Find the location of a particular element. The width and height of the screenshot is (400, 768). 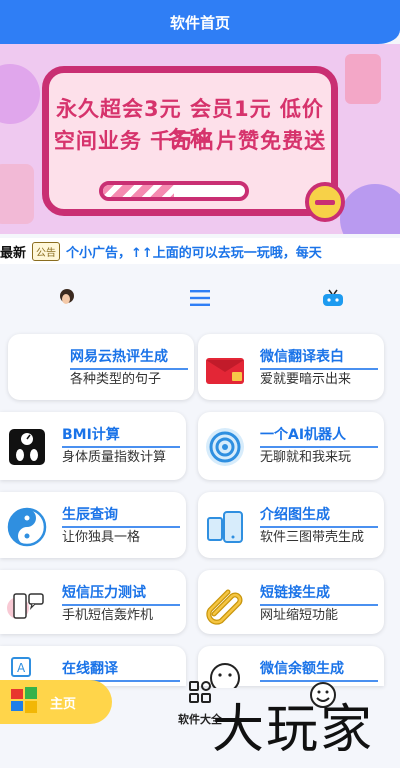

tool-desc: 无聊就和我来玩 is located at coordinates (306, 457).